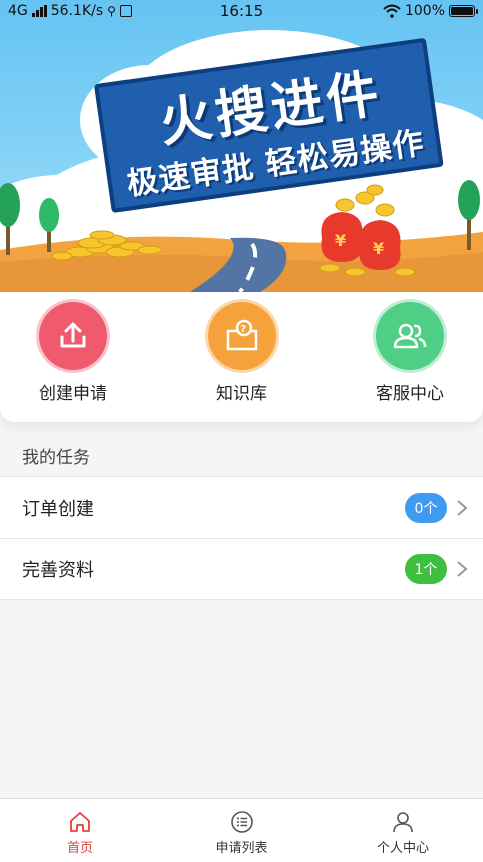 Image resolution: width=483 pixels, height=862 pixels. Describe the element at coordinates (18, 11) in the screenshot. I see `network-type: 4G` at that location.